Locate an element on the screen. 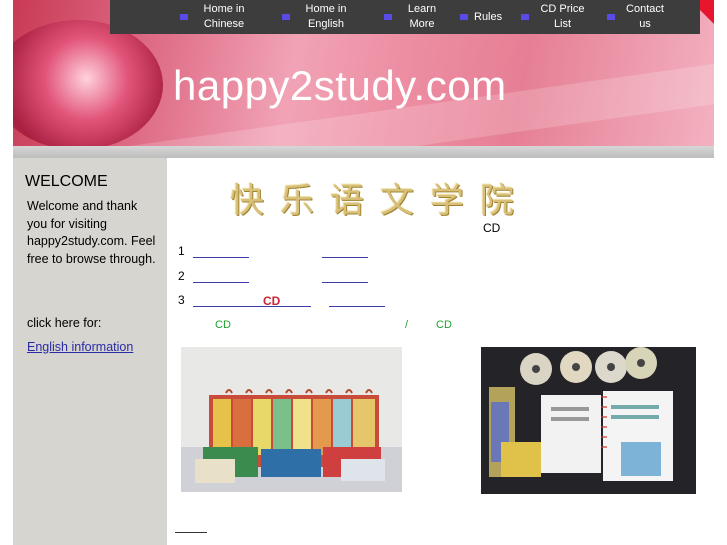 The width and height of the screenshot is (727, 545). nav-label: Learn More is located at coordinates (422, 16).